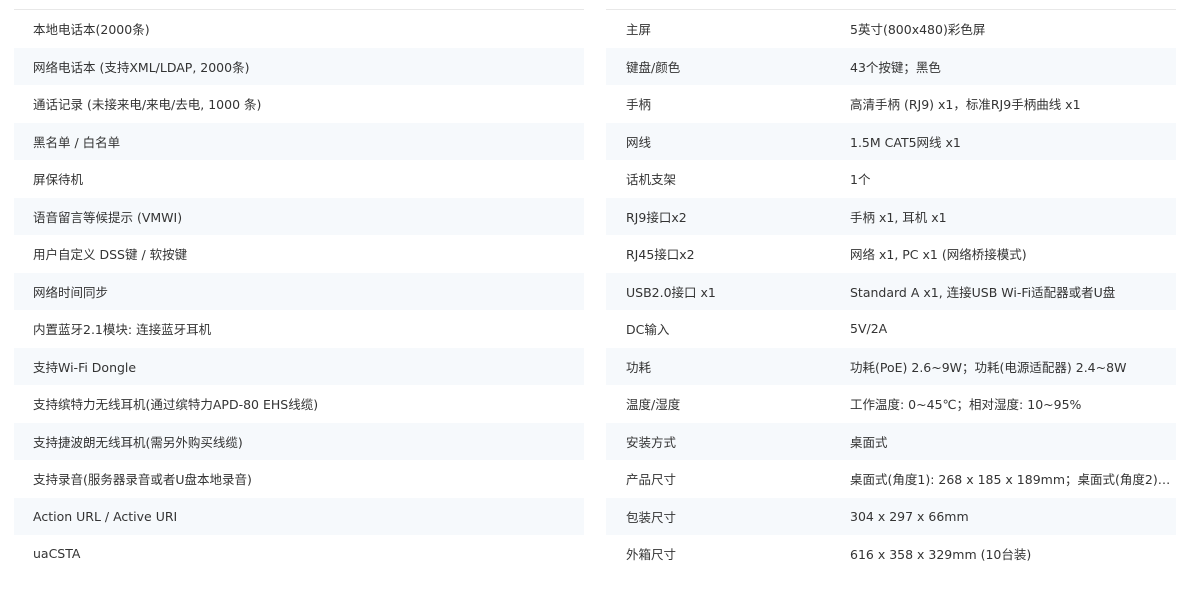 The height and width of the screenshot is (589, 1187). I want to click on spec-value: 功耗(PoE) 2.6~9W；功耗(电源适配器) 2.4~8W, so click(988, 367).